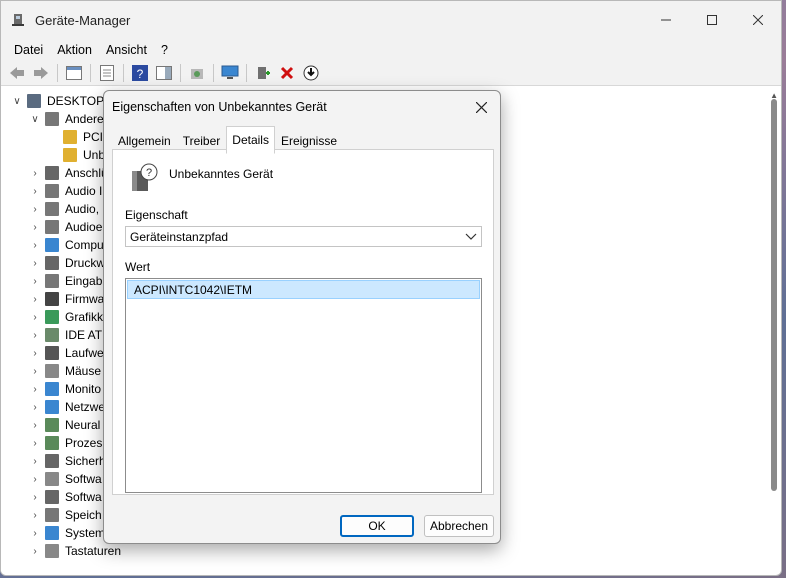 This screenshot has height=578, width=786. Describe the element at coordinates (666, 20) in the screenshot. I see `minimize-button` at that location.